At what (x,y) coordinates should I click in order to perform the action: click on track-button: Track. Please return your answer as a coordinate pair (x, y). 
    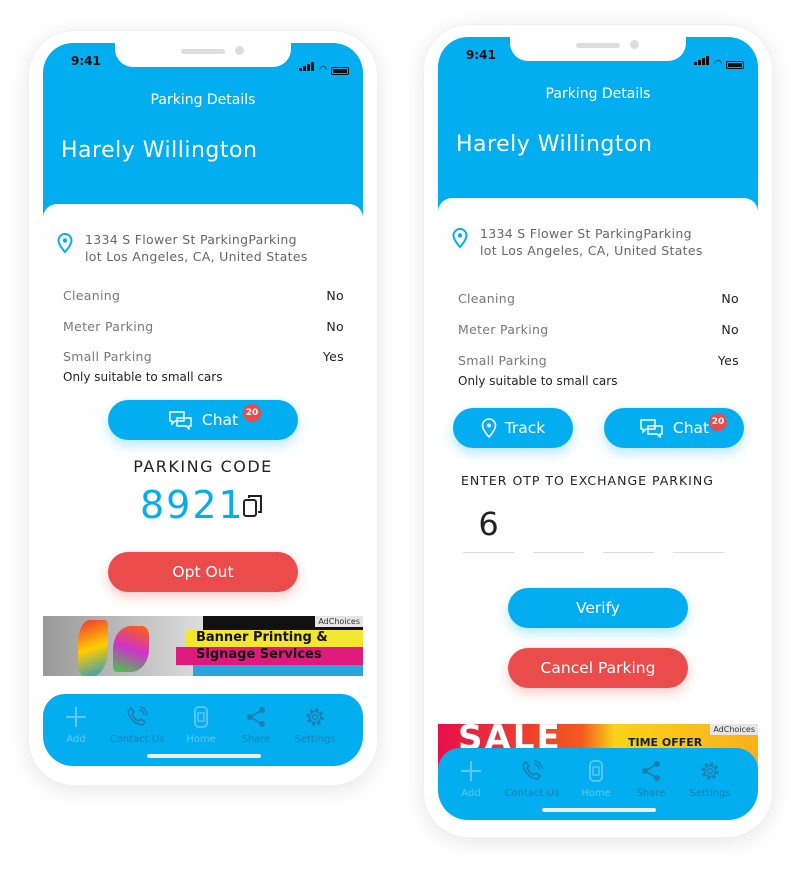
    Looking at the image, I should click on (513, 428).